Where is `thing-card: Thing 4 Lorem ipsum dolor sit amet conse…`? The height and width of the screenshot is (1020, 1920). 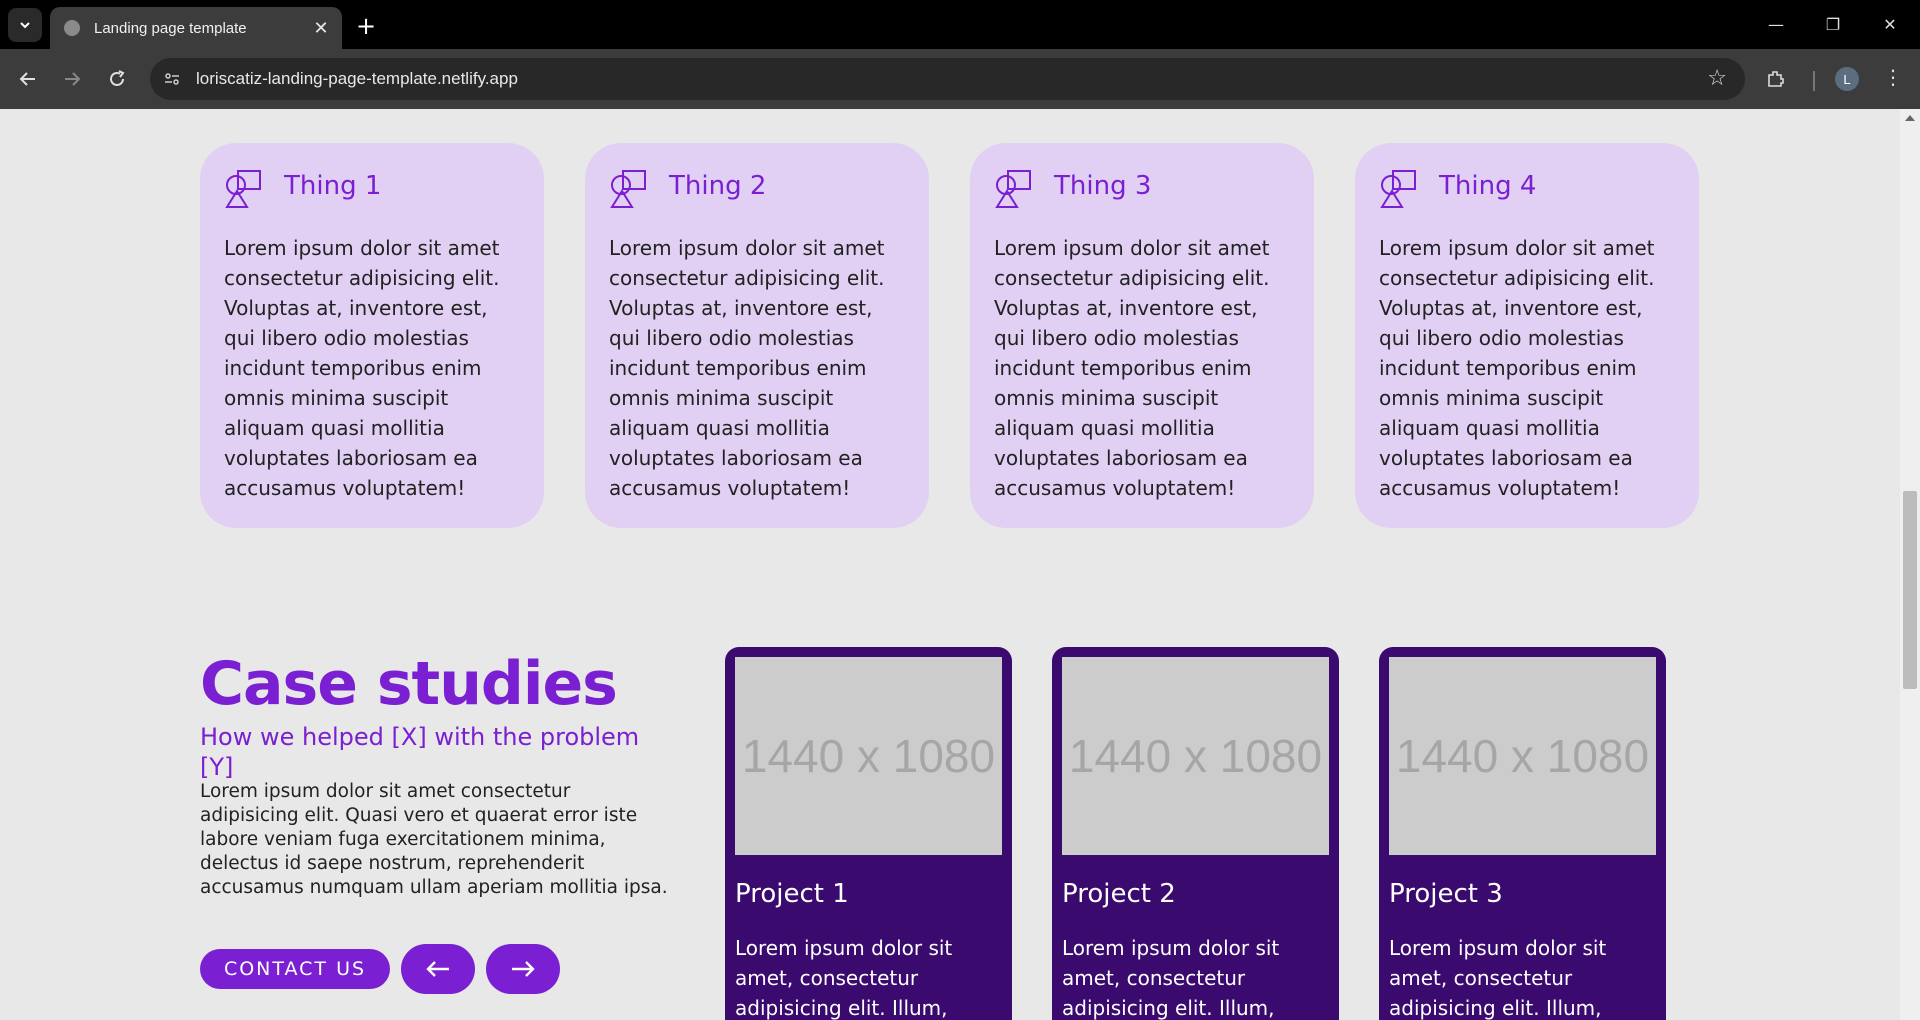
thing-card: Thing 4 Lorem ipsum dolor sit amet conse… is located at coordinates (1527, 335).